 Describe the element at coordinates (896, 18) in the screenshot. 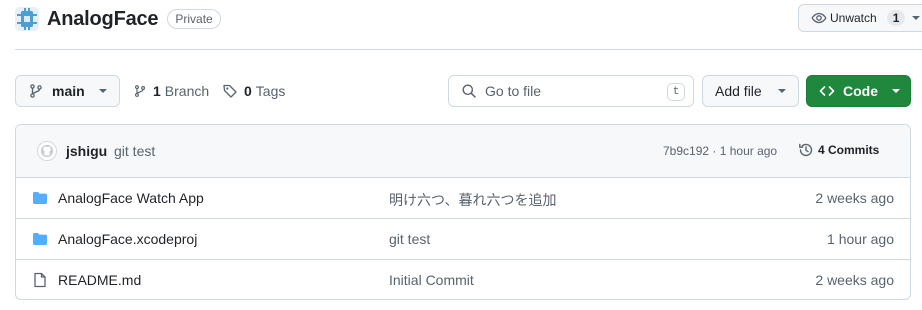

I see `watch-count: 1` at that location.